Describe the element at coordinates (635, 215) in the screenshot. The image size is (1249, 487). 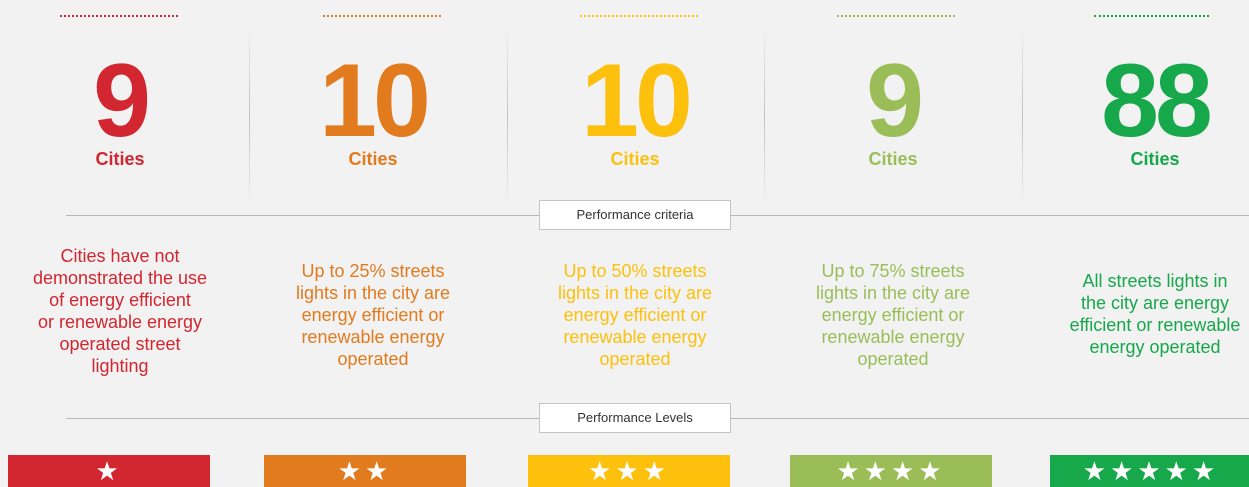
I see `performance-criteria-label: Performance criteria` at that location.